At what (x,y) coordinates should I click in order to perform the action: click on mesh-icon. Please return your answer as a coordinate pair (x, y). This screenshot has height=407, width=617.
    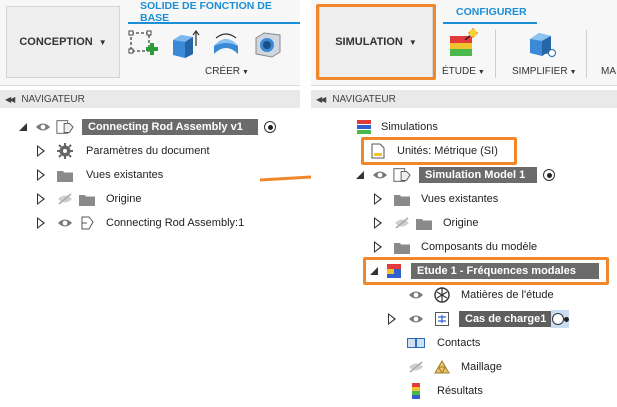
    Looking at the image, I should click on (442, 367).